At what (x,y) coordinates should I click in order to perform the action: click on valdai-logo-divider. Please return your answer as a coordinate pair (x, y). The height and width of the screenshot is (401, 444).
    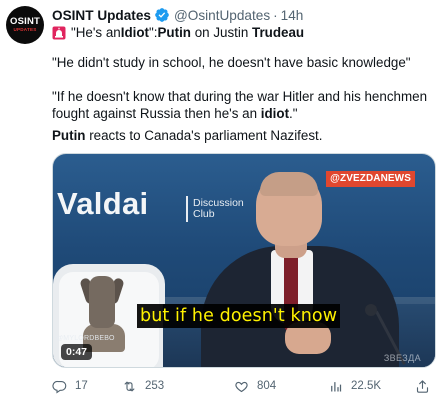
    Looking at the image, I should click on (187, 209).